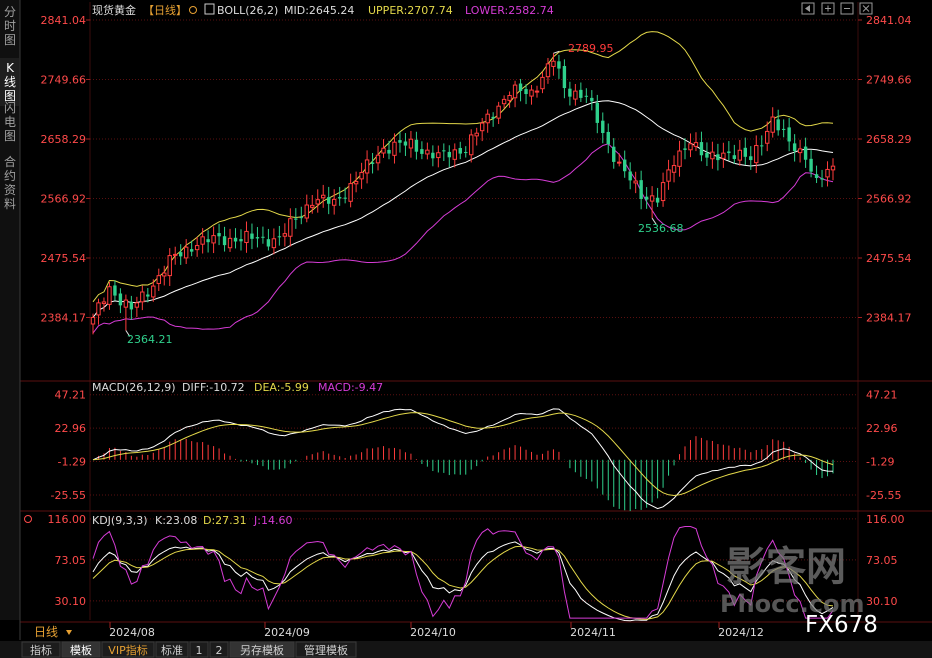 The height and width of the screenshot is (658, 932). I want to click on boll-toggle-icon, so click(193, 10).